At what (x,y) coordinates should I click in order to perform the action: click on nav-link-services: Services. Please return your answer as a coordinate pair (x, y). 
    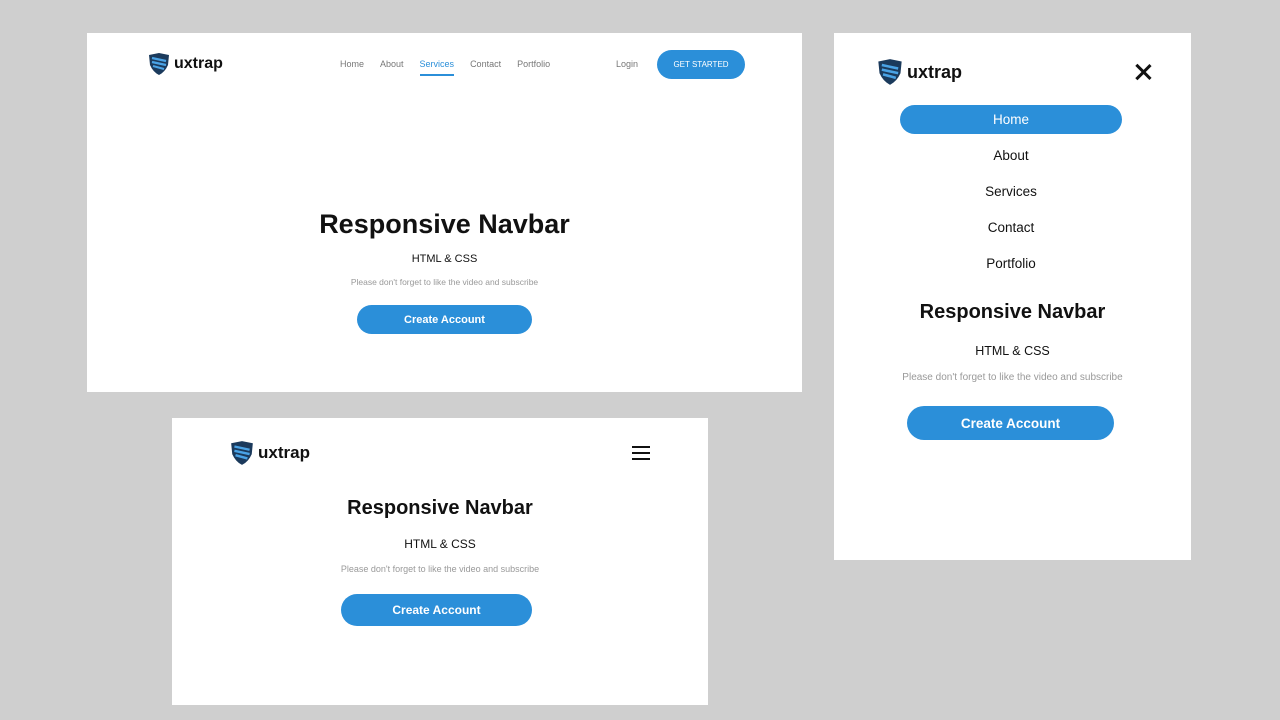
    Looking at the image, I should click on (437, 67).